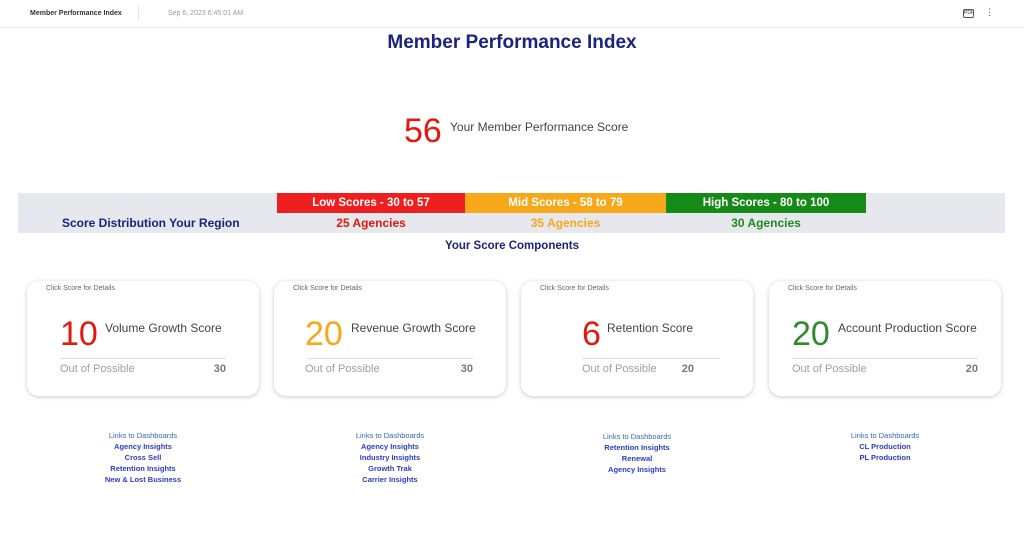 The width and height of the screenshot is (1024, 536). I want to click on volume-growth-score-value: 10, so click(79, 334).